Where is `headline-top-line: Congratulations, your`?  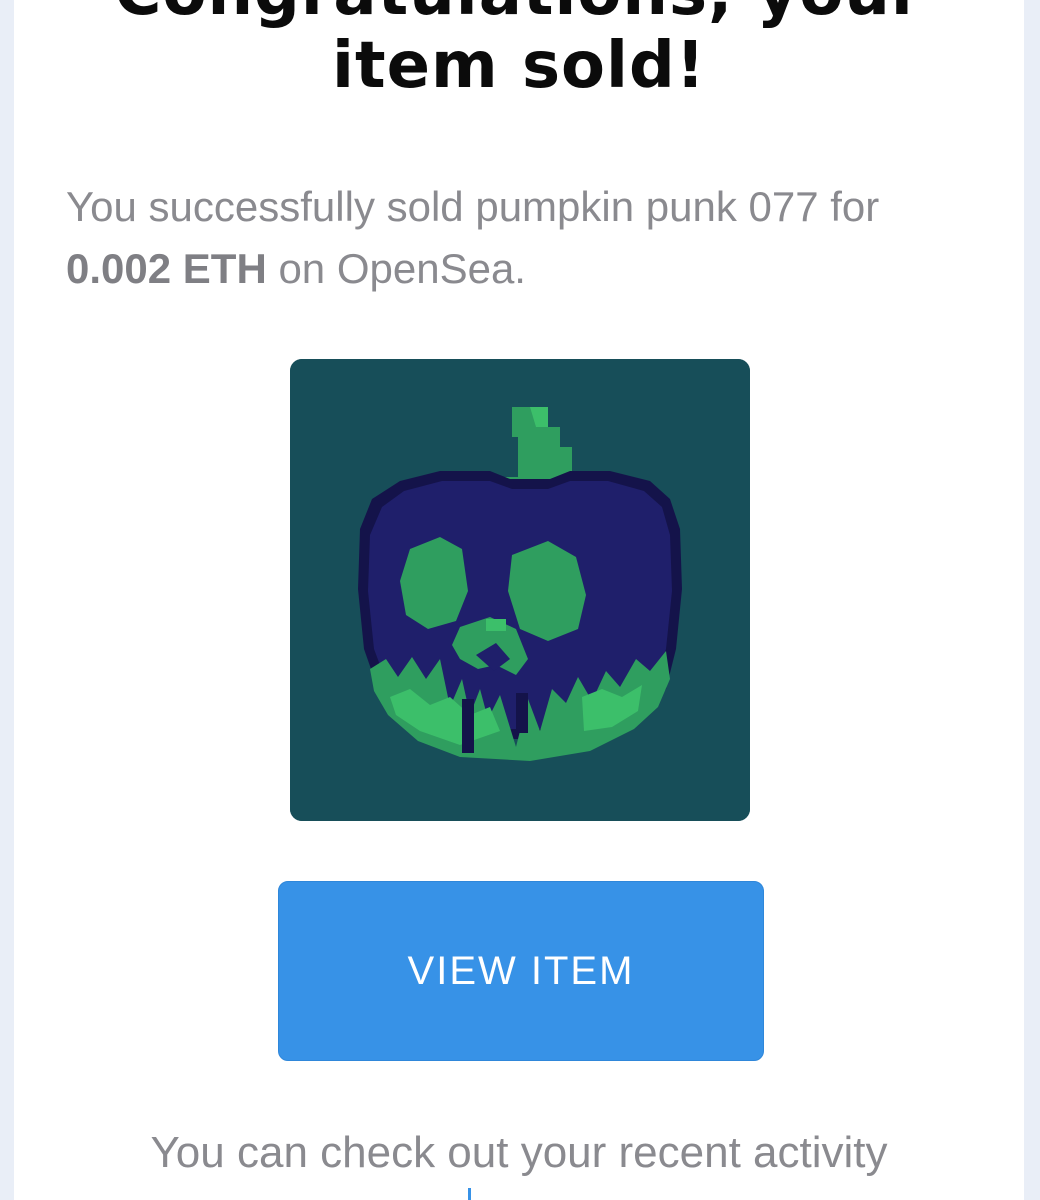 headline-top-line: Congratulations, your is located at coordinates (519, 14).